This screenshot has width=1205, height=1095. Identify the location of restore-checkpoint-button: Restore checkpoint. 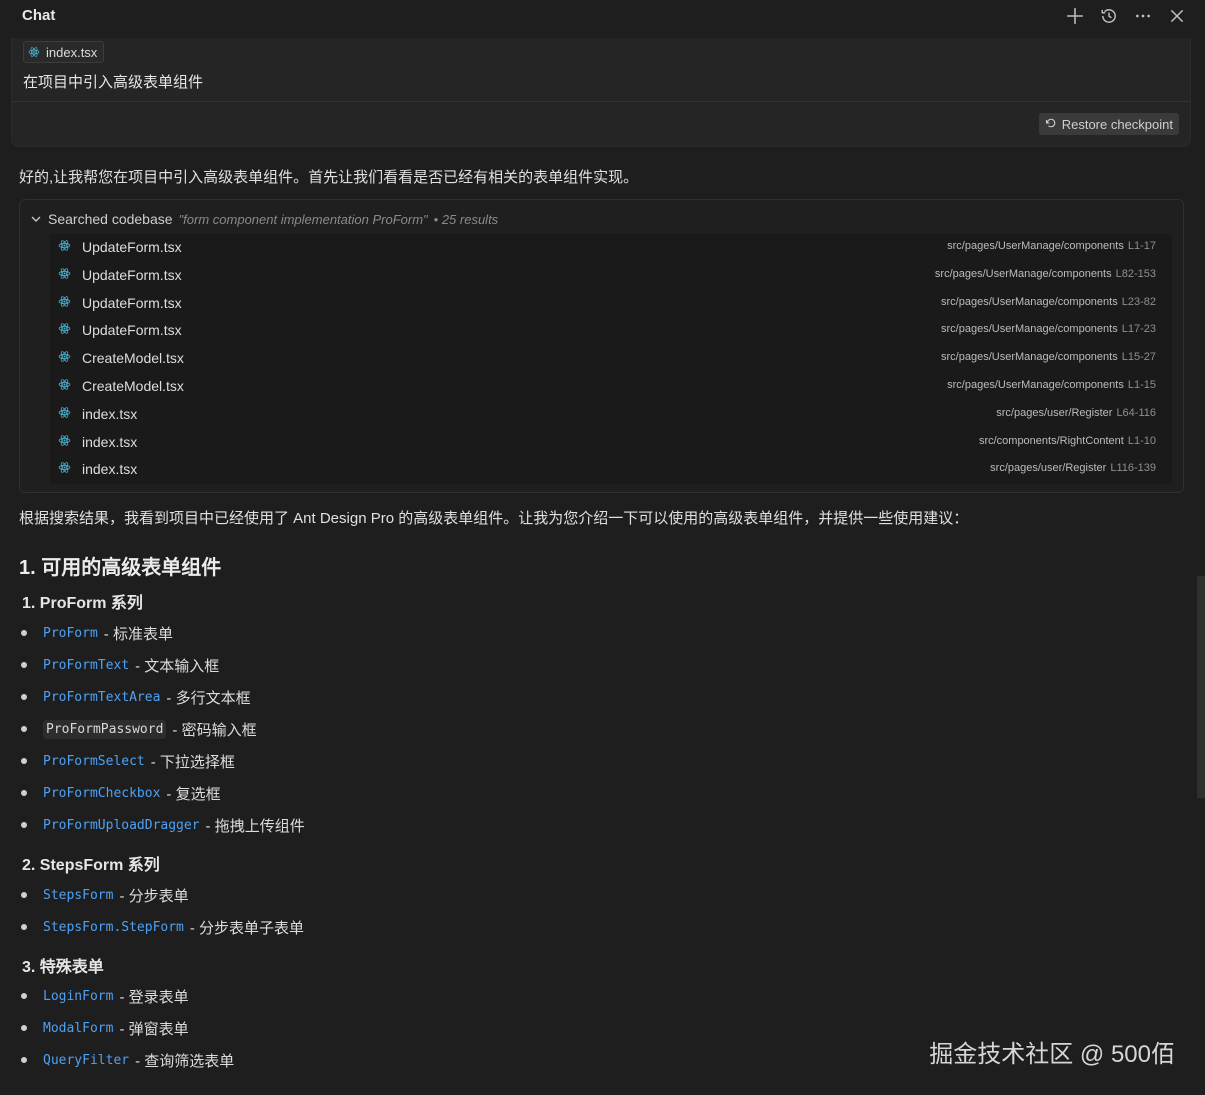
(1108, 124).